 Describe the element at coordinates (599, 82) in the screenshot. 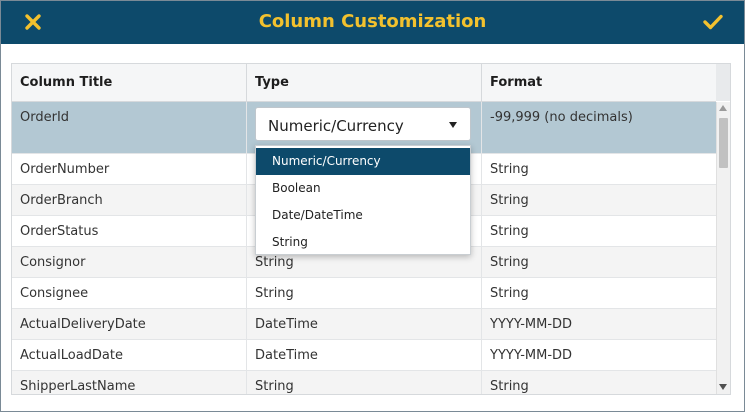

I see `column-header-format: Format` at that location.